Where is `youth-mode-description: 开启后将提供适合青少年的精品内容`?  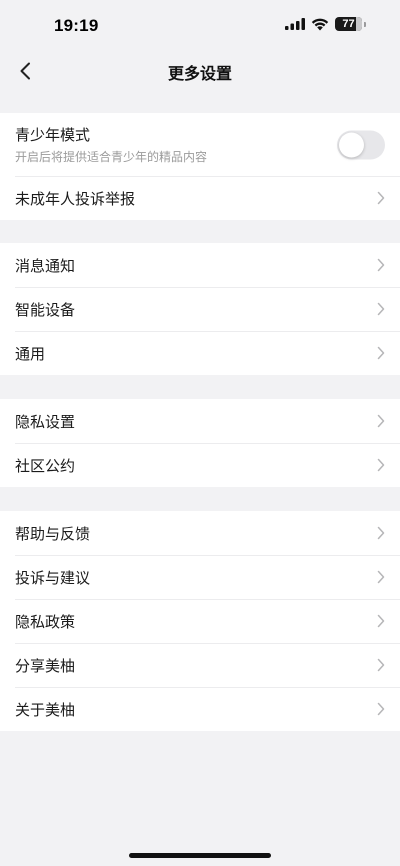
youth-mode-description: 开启后将提供适合青少年的精品内容 is located at coordinates (111, 157).